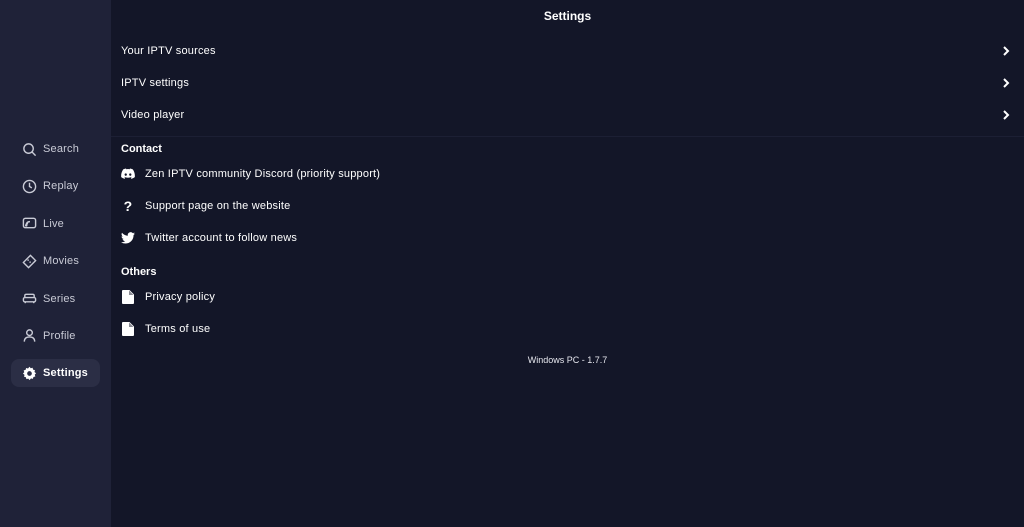 The image size is (1024, 527). I want to click on sidebar-item-profile: Profile, so click(55, 336).